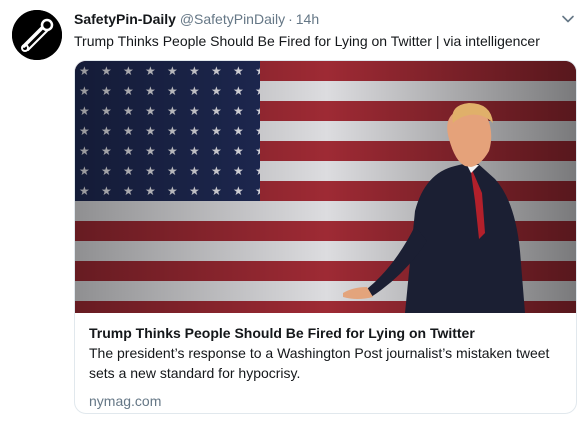 The height and width of the screenshot is (435, 588). Describe the element at coordinates (326, 401) in the screenshot. I see `card-domain: nymag.com` at that location.